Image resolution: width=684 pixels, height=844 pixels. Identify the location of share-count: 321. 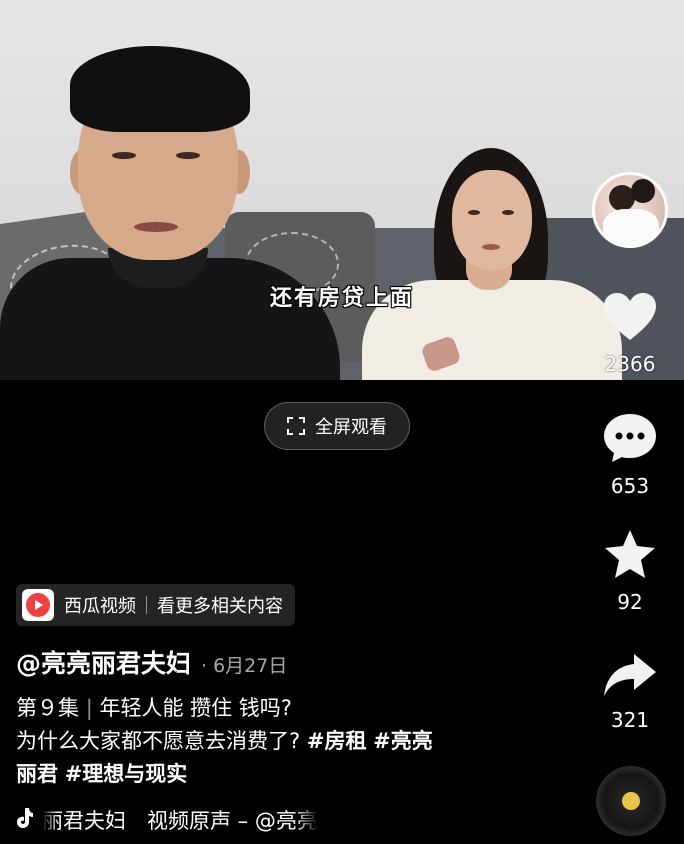
(630, 720).